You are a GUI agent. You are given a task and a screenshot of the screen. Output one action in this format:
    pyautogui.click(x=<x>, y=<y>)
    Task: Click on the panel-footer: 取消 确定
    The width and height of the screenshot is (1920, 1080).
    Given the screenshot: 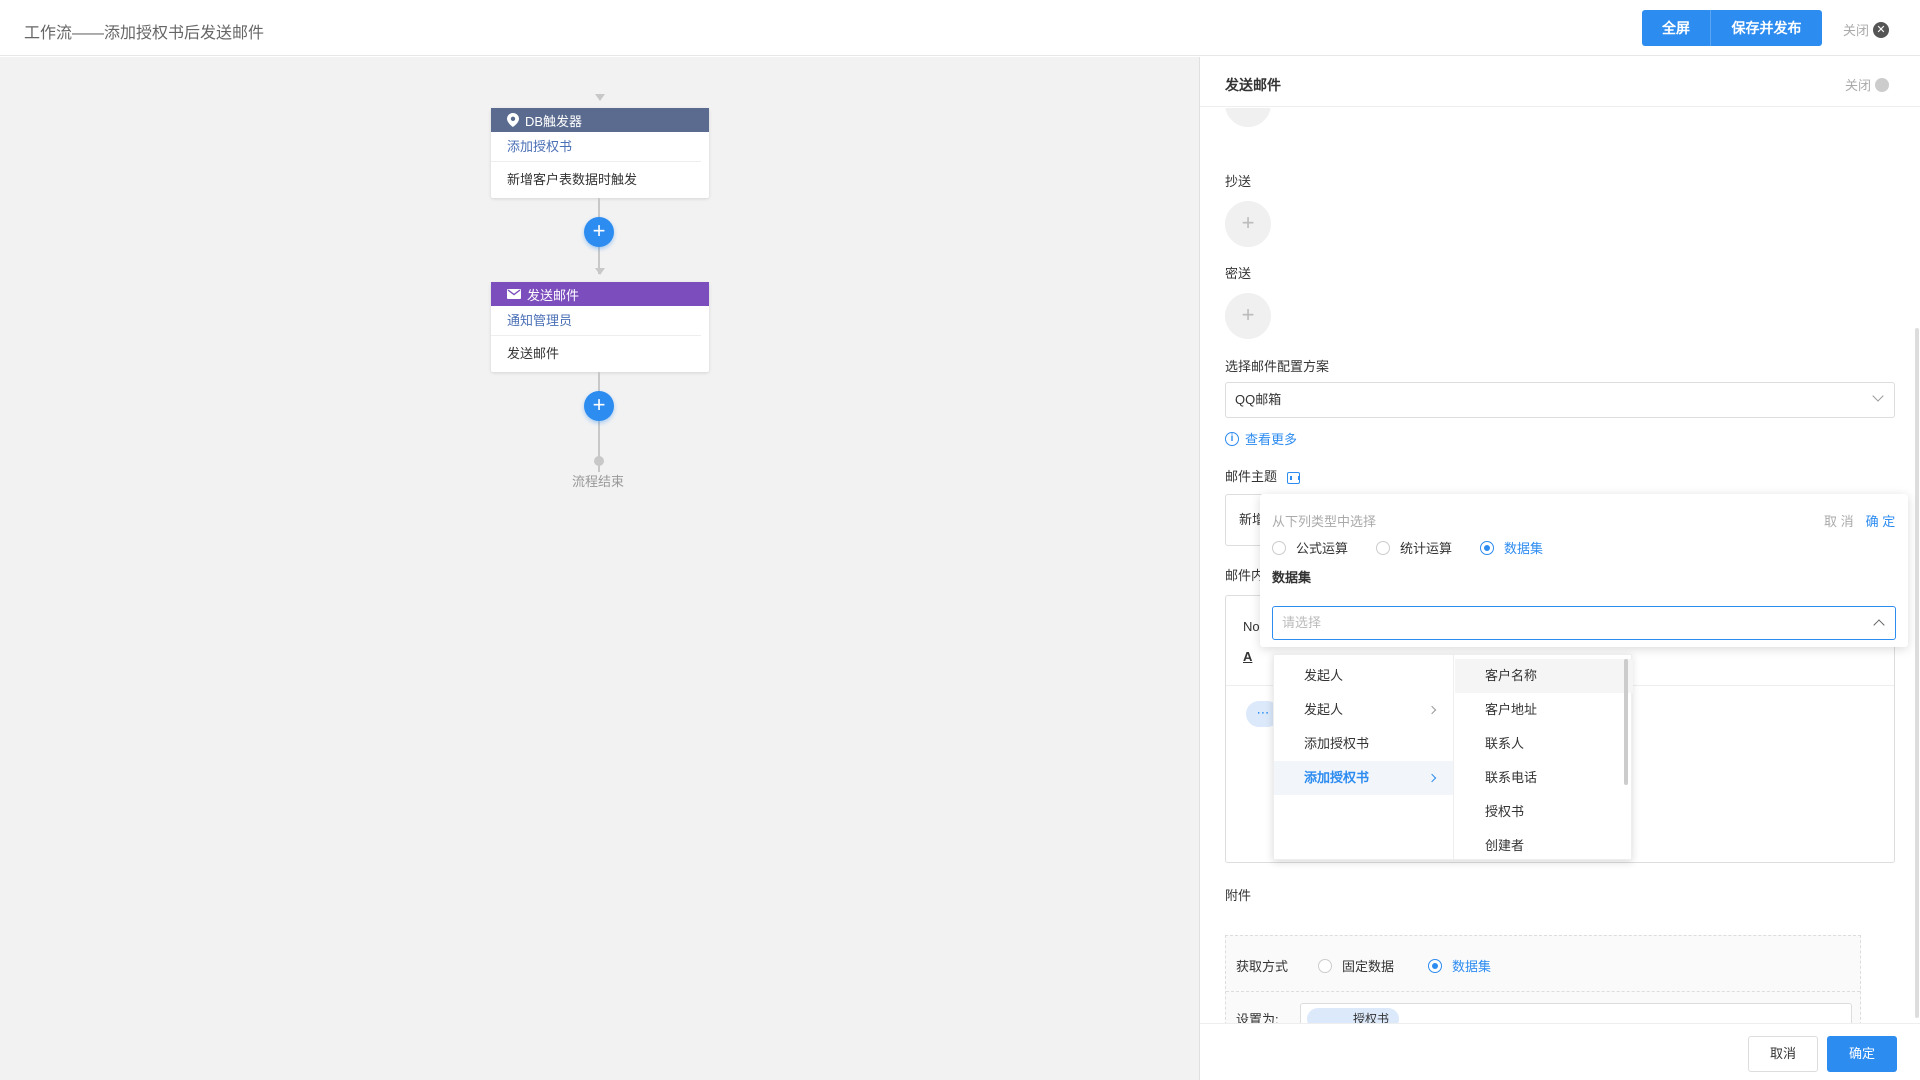 What is the action you would take?
    pyautogui.click(x=1560, y=1051)
    